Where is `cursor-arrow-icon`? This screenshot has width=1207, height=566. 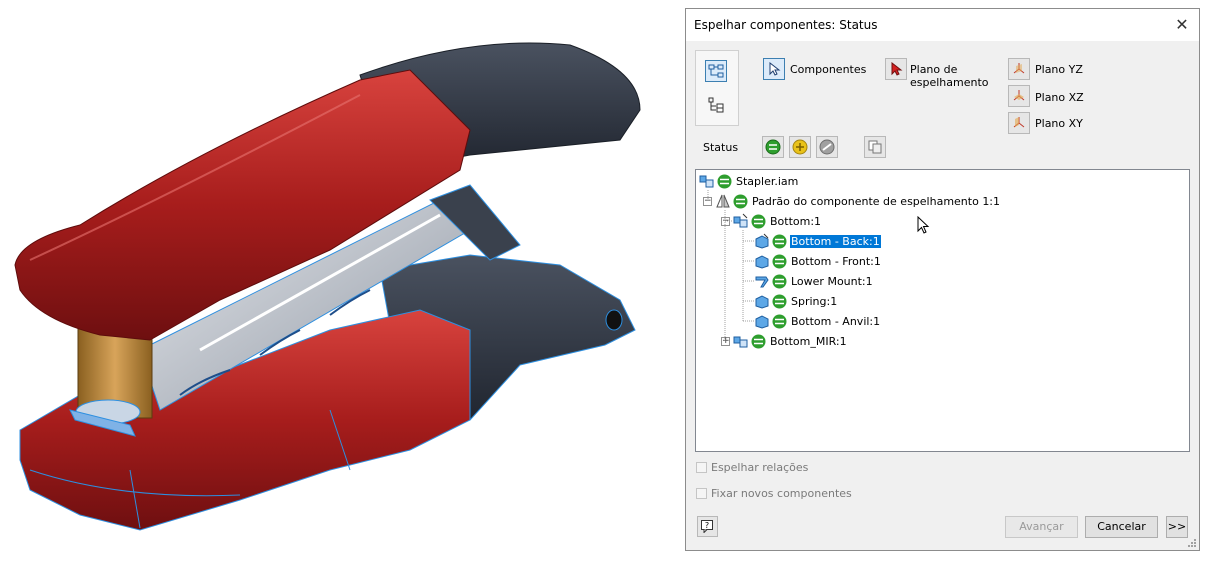
cursor-arrow-icon is located at coordinates (775, 69).